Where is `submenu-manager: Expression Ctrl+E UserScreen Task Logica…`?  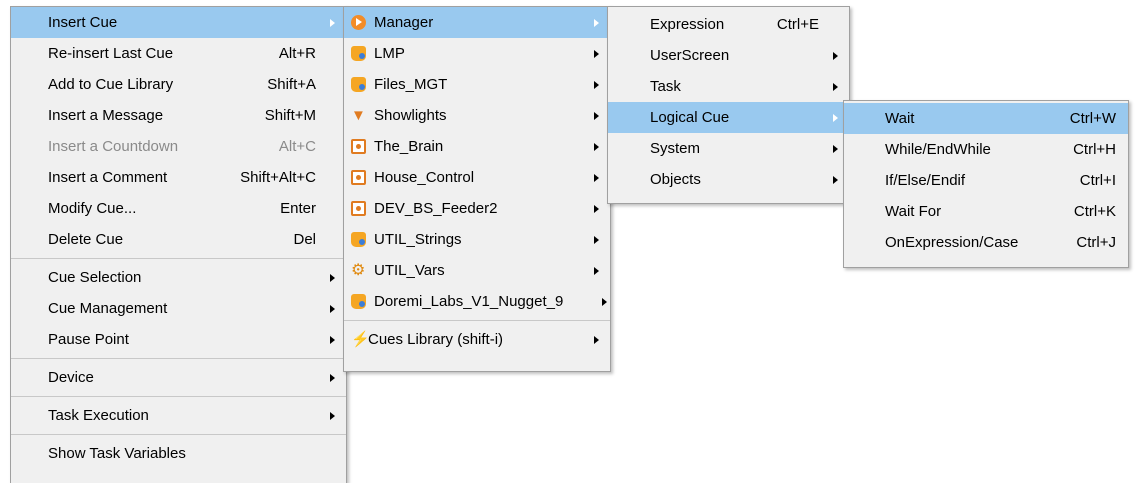 submenu-manager: Expression Ctrl+E UserScreen Task Logica… is located at coordinates (728, 105).